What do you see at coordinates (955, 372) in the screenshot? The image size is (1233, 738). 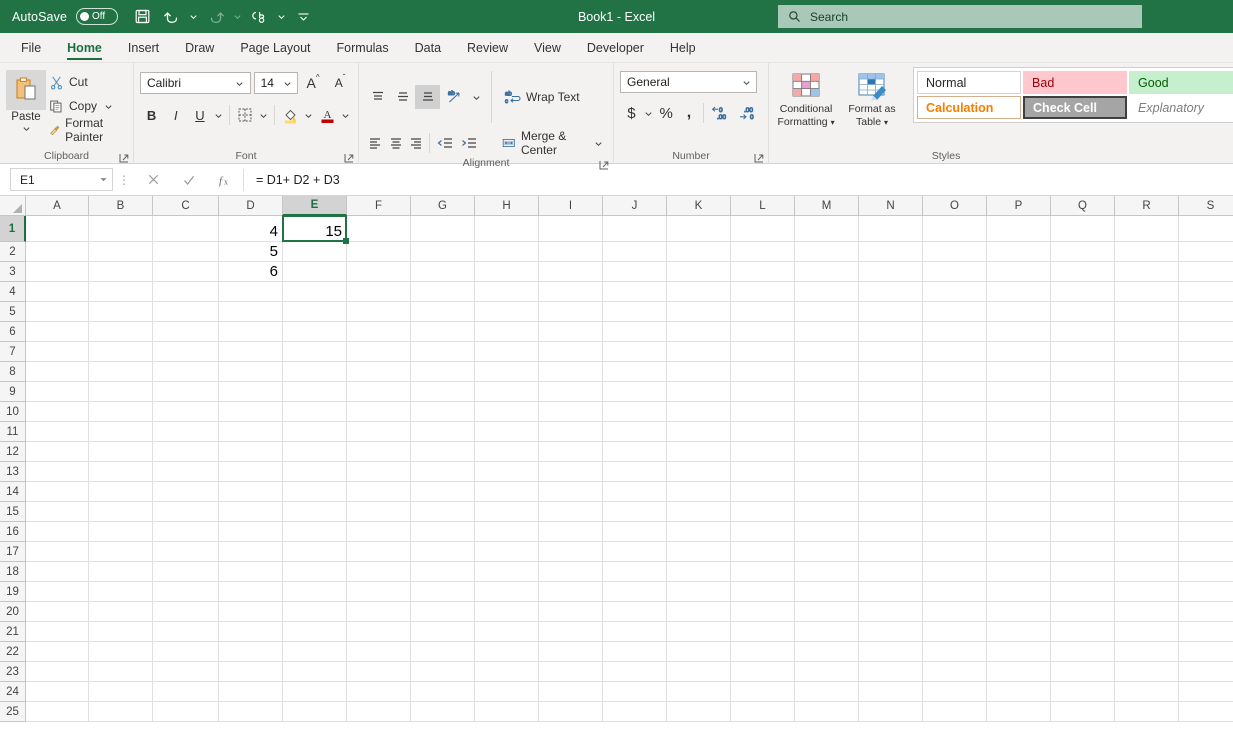 I see `cell-O8` at bounding box center [955, 372].